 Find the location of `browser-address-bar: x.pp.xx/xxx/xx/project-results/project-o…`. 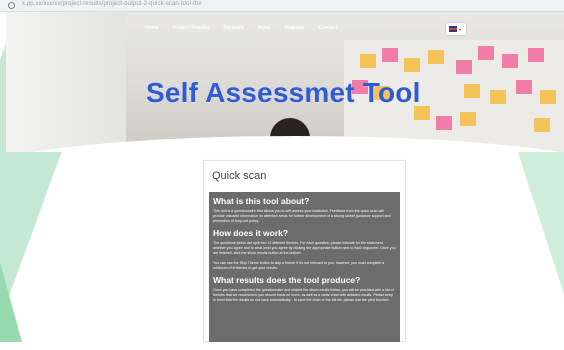

browser-address-bar: x.pp.xx/xxx/xx/project-results/project-o… is located at coordinates (282, 6).